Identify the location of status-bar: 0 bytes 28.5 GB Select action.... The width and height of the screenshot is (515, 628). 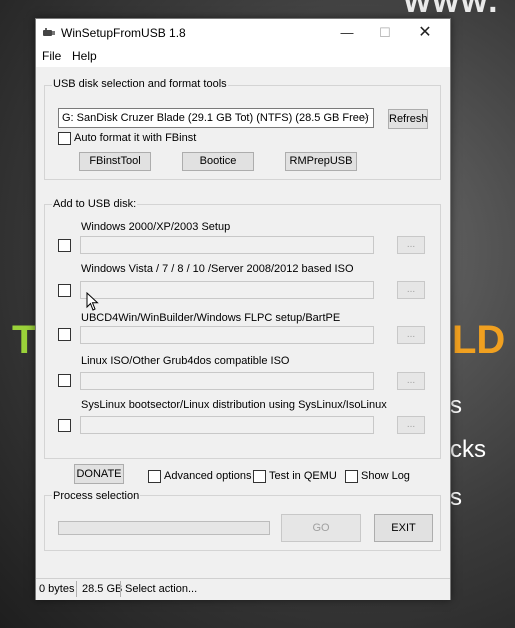
(243, 589).